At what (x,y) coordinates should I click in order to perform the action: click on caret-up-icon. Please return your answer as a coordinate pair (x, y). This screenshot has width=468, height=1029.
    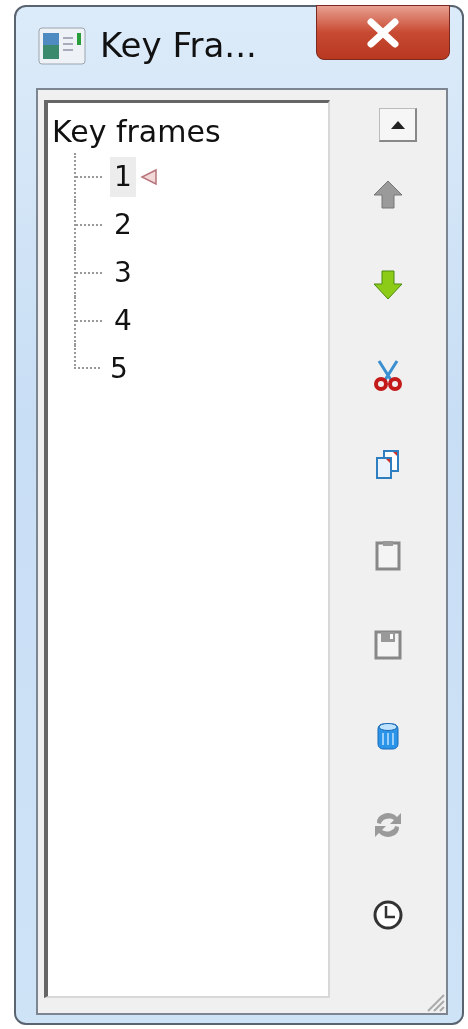
    Looking at the image, I should click on (397, 124).